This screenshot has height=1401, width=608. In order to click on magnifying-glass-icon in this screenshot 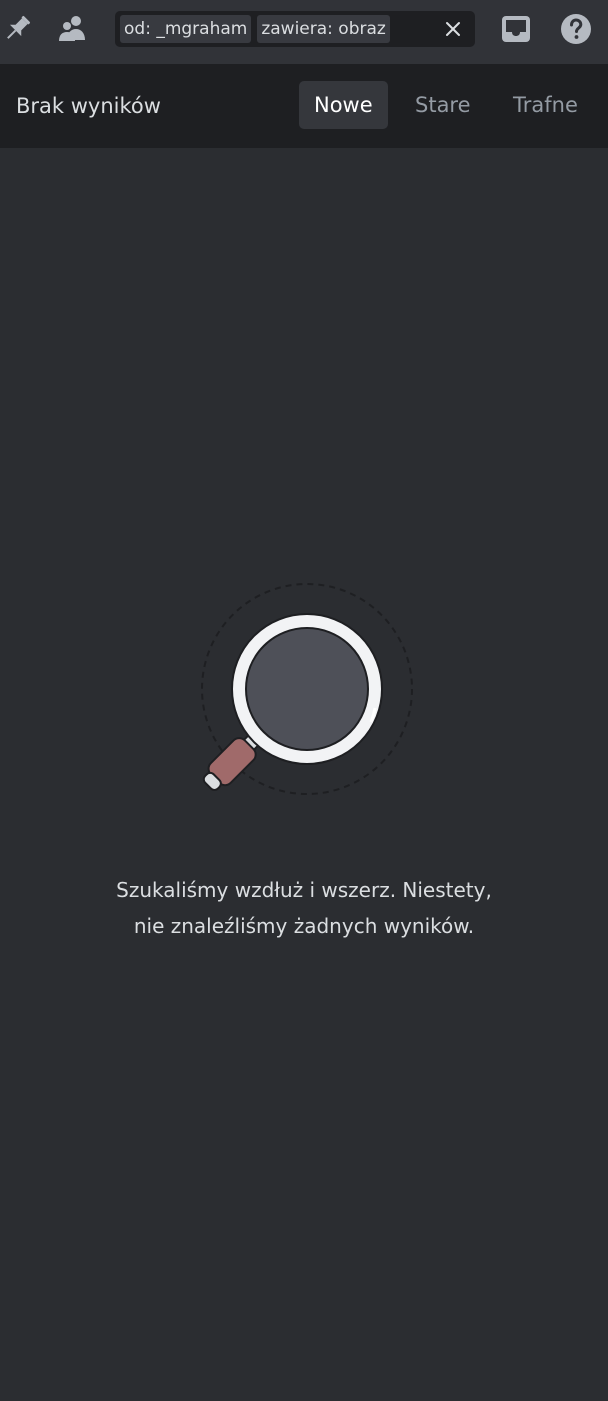, I will do `click(305, 693)`.